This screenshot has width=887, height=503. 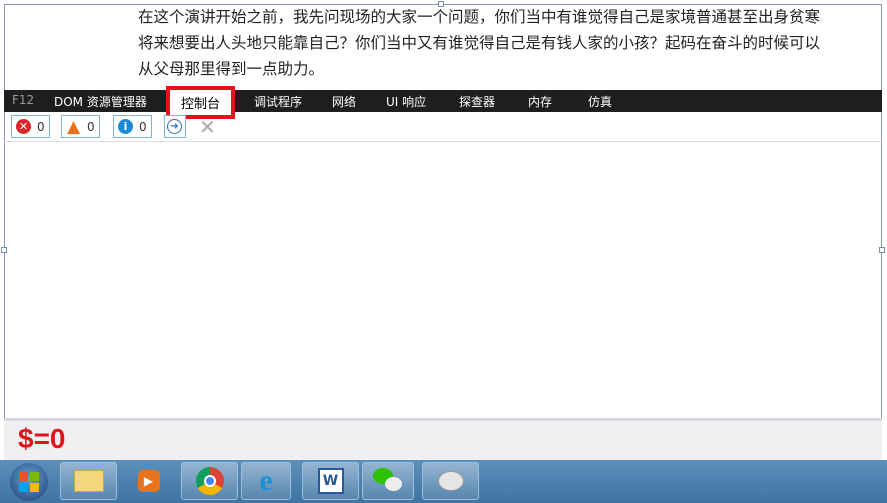 I want to click on warning-icon: ▲, so click(x=73, y=126).